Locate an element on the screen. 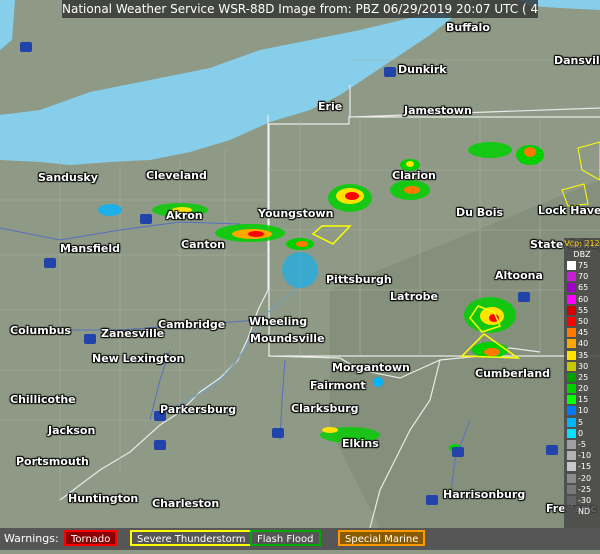 The width and height of the screenshot is (600, 554). legend-row: 70 is located at coordinates (582, 276).